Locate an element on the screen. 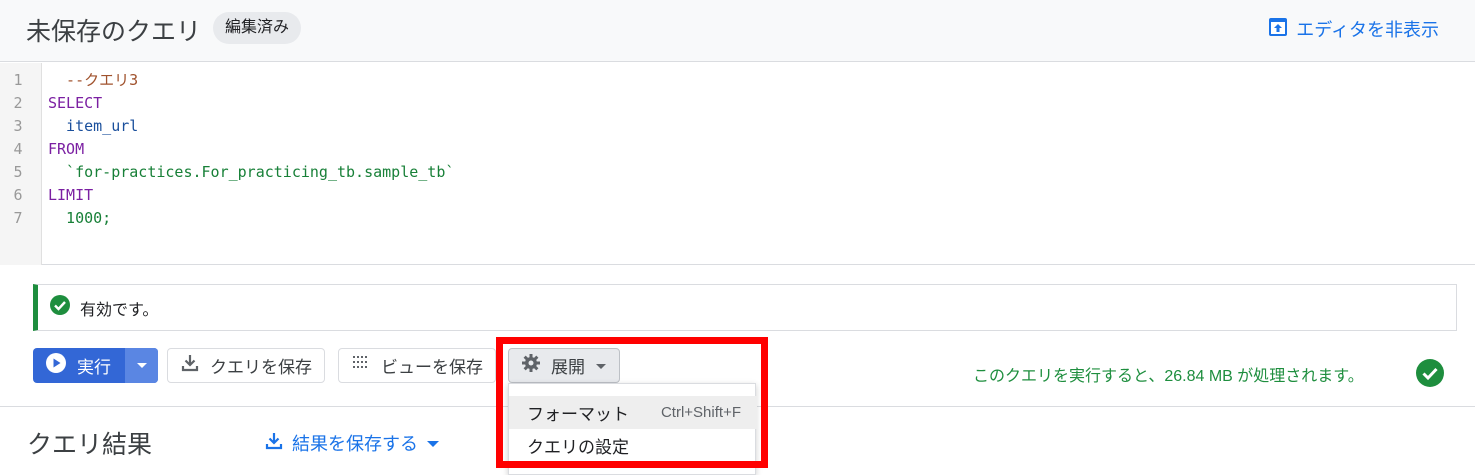 This screenshot has width=1475, height=475. line-number: 7 is located at coordinates (18, 218).